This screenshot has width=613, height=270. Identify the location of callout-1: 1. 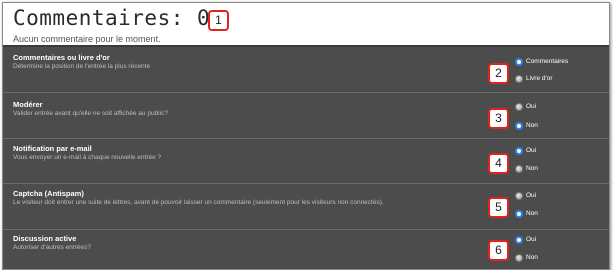
(218, 20).